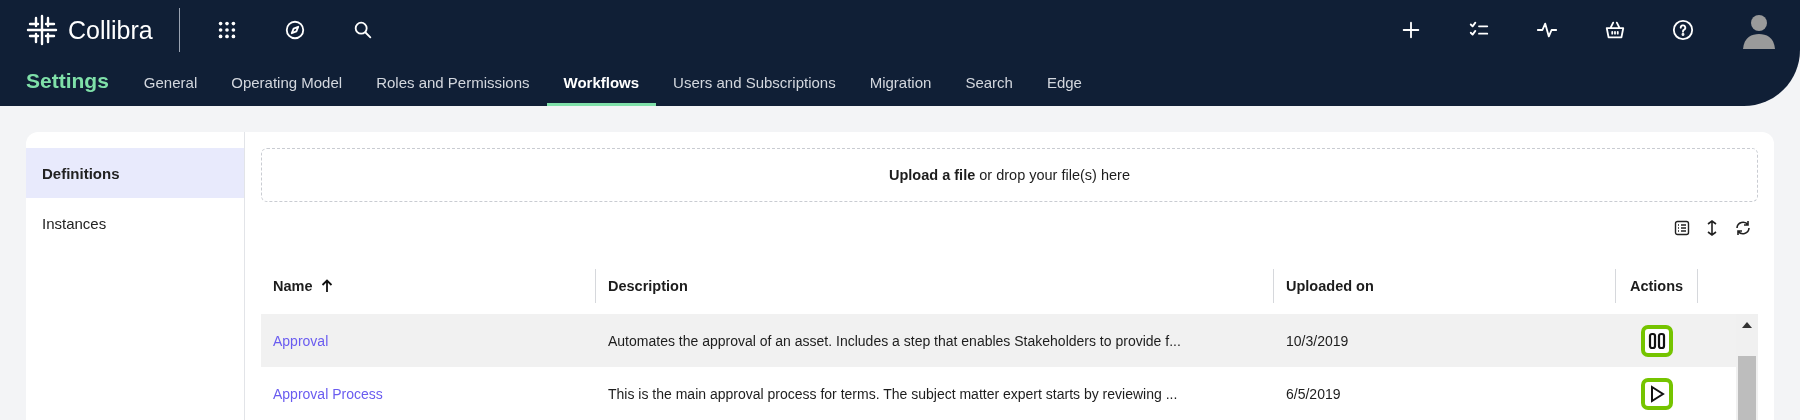 This screenshot has height=420, width=1800. What do you see at coordinates (67, 81) in the screenshot?
I see `page-title: Settings` at bounding box center [67, 81].